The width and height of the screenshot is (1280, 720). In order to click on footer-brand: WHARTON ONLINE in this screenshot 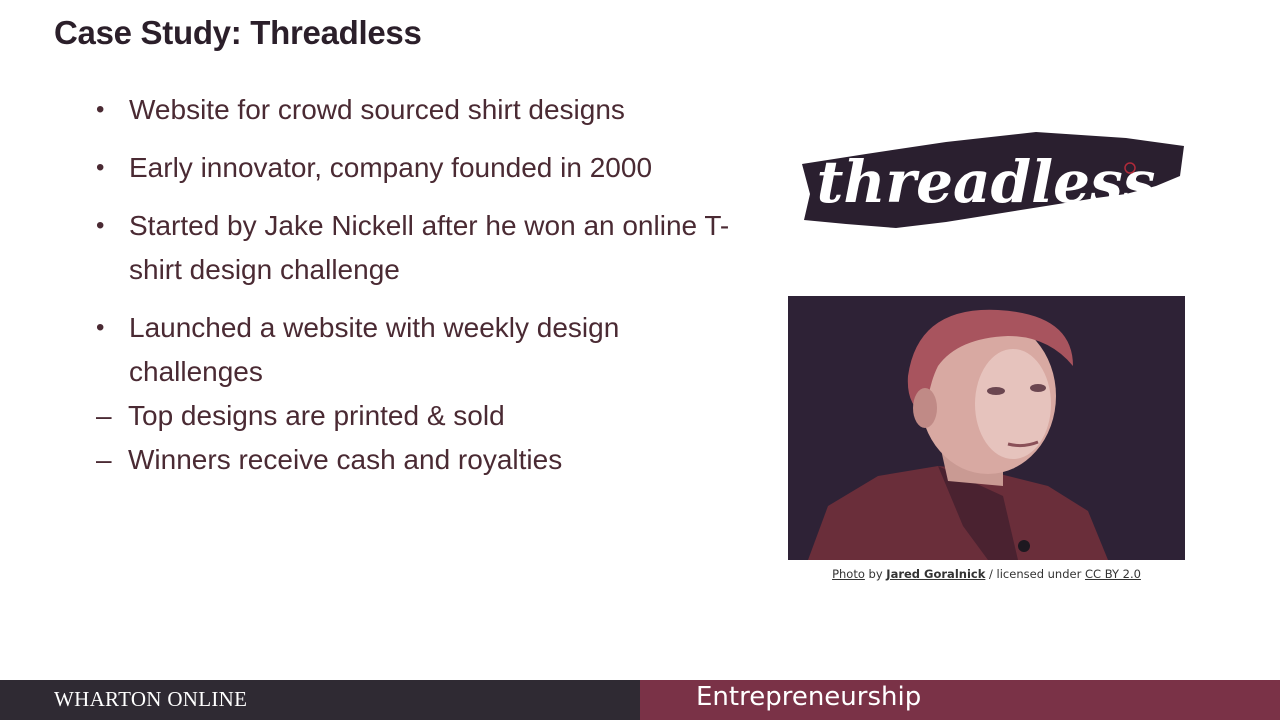, I will do `click(151, 699)`.